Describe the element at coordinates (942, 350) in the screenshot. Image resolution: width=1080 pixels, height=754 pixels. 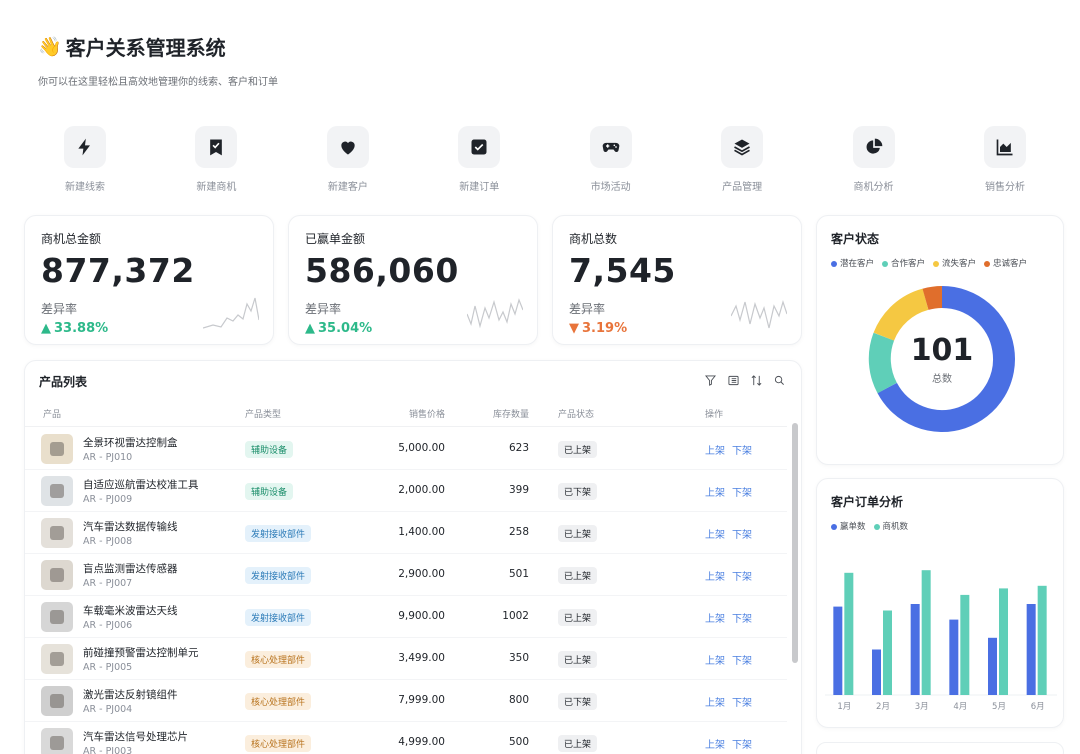
I see `customer-total: 101` at that location.